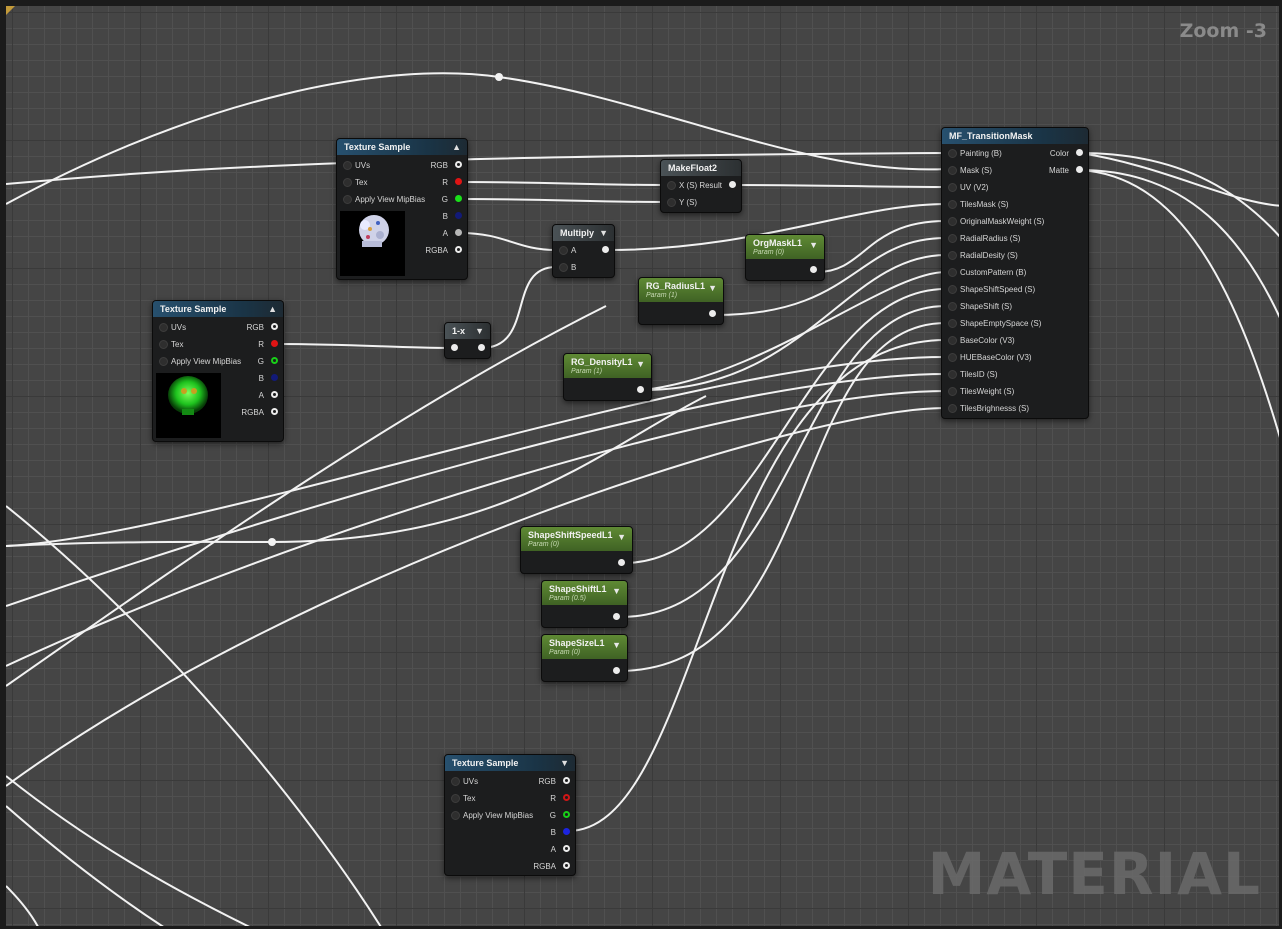  Describe the element at coordinates (576, 539) in the screenshot. I see `param-header: ShapeShiftSpeedL1 Param (0) ▼` at that location.